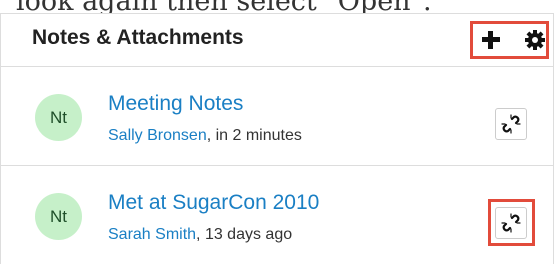 Image resolution: width=557 pixels, height=264 pixels. I want to click on note-meta: Sarah Smith, 13 days ago, so click(200, 235).